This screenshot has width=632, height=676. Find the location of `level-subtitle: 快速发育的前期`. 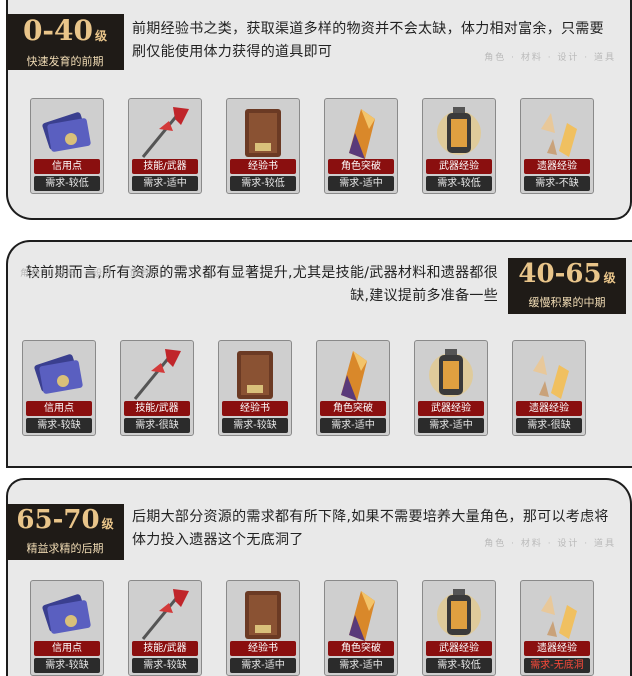

level-subtitle: 快速发育的前期 is located at coordinates (65, 61).